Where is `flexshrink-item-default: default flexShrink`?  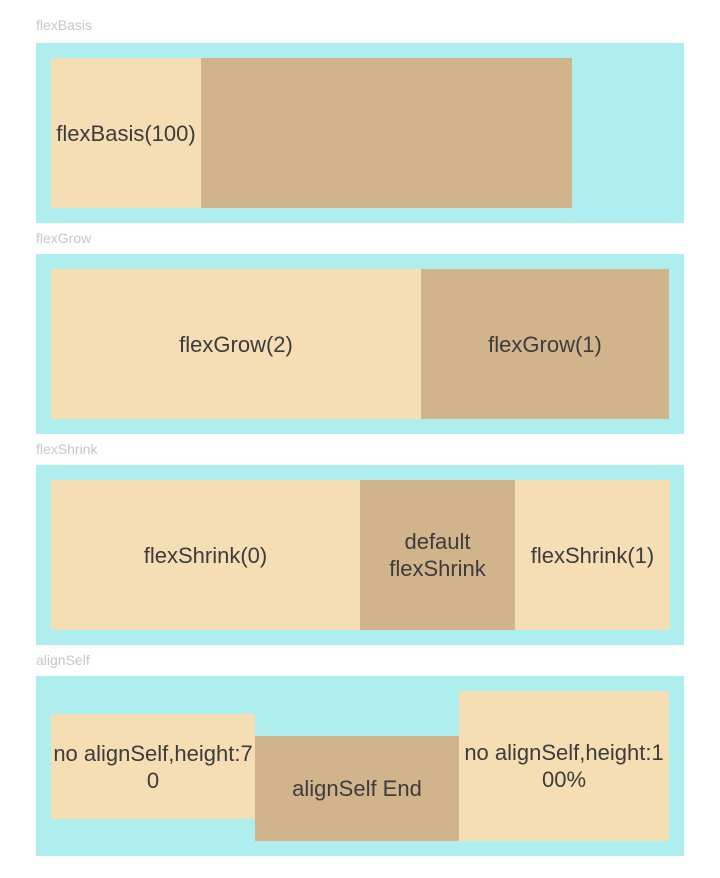
flexshrink-item-default: default flexShrink is located at coordinates (437, 555).